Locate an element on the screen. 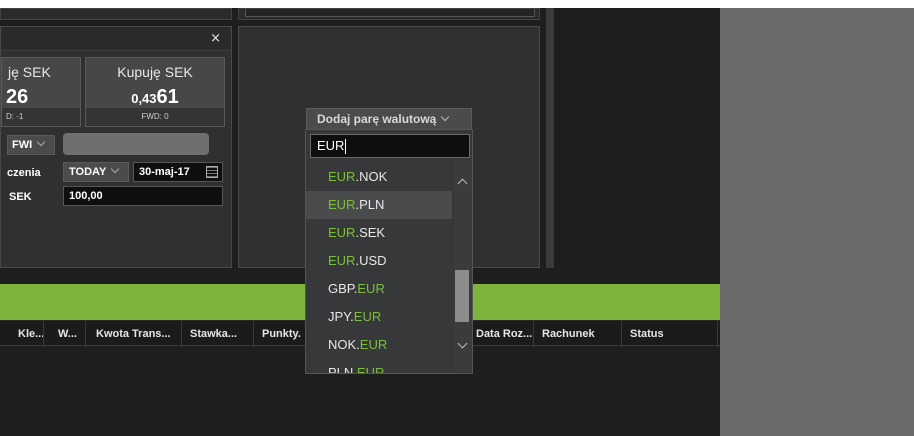 This screenshot has height=436, width=914. amount-input: 100,00 is located at coordinates (143, 196).